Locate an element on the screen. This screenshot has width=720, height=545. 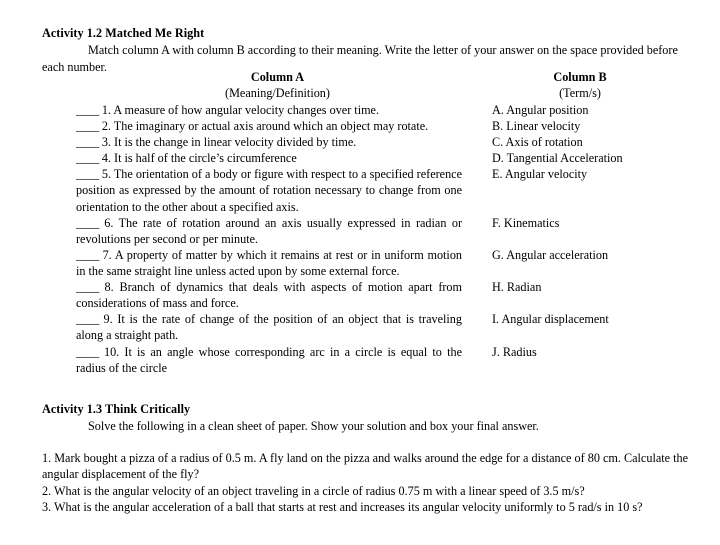
column-b-term: E. Angular velocity is located at coordinates (597, 174).